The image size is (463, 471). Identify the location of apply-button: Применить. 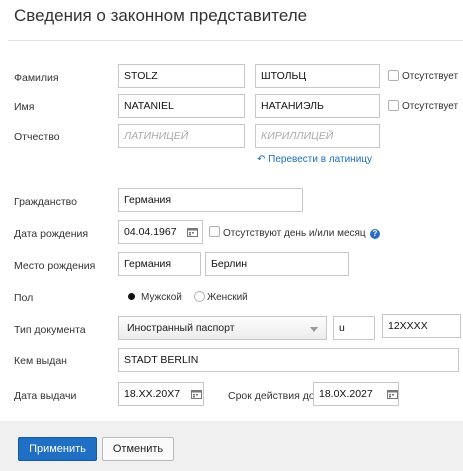
(57, 449).